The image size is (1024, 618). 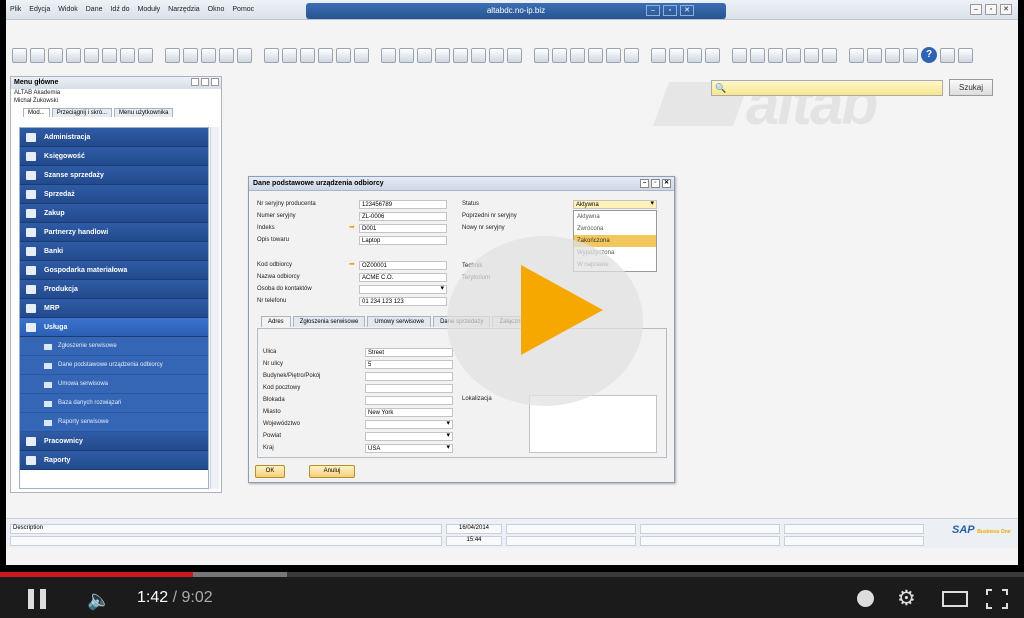 I want to click on service-subitem: Raporty serwisowe, so click(x=114, y=422).